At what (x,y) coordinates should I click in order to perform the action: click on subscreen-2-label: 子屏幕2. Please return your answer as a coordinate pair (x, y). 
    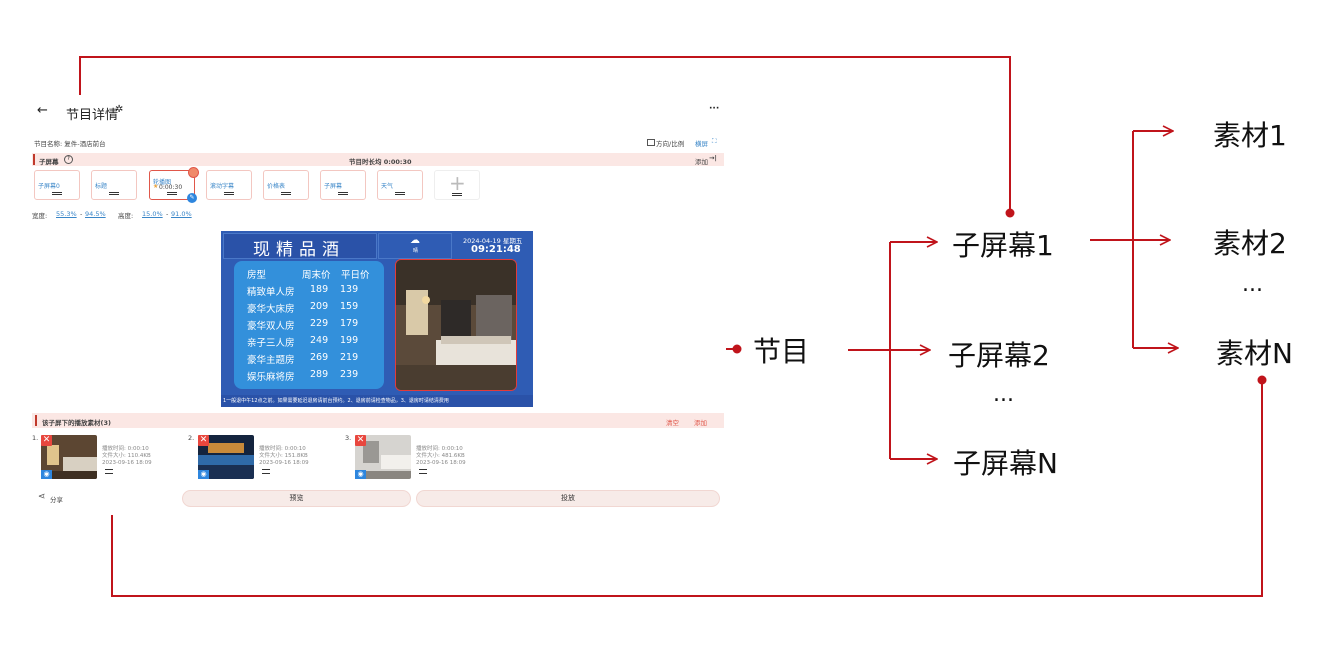
    Looking at the image, I should click on (999, 355).